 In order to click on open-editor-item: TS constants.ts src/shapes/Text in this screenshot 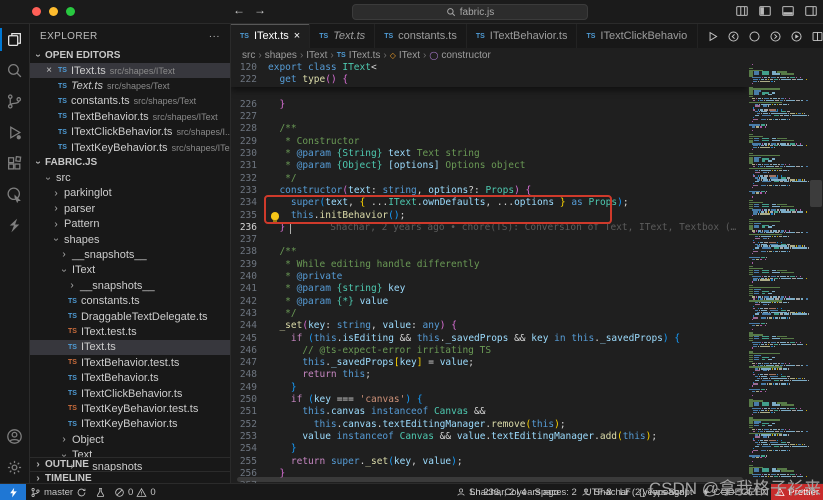, I will do `click(130, 101)`.